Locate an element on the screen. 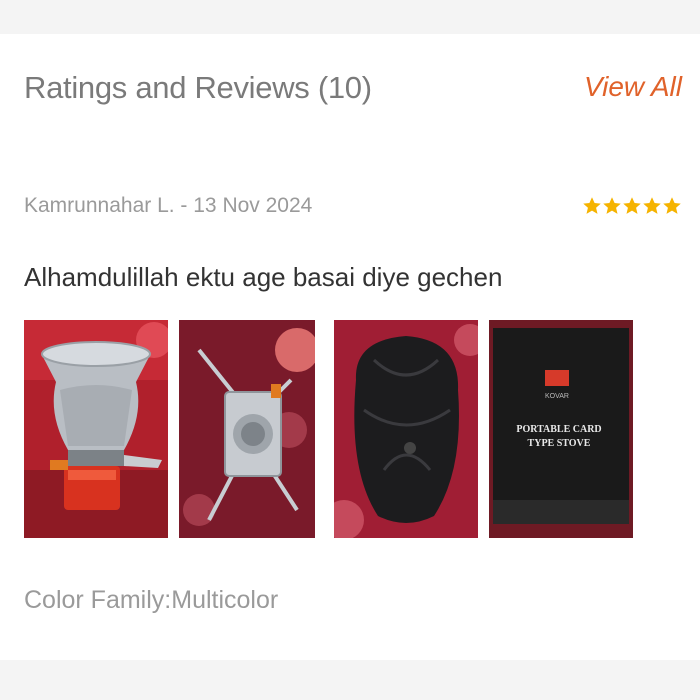  review-author-date: Kamrunnahar L. - 13 Nov 2024 is located at coordinates (168, 205).